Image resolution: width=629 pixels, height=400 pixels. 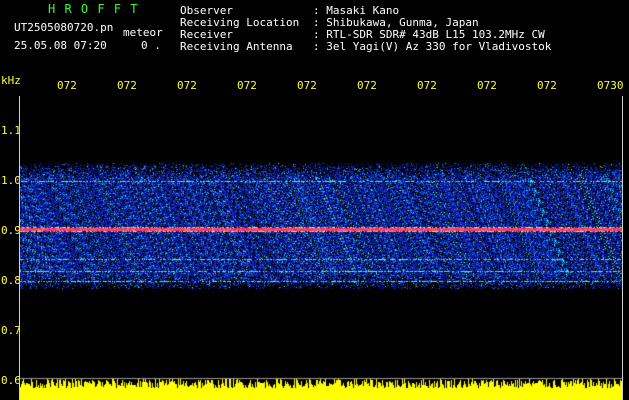 What do you see at coordinates (610, 85) in the screenshot?
I see `x-tick: 0730` at bounding box center [610, 85].